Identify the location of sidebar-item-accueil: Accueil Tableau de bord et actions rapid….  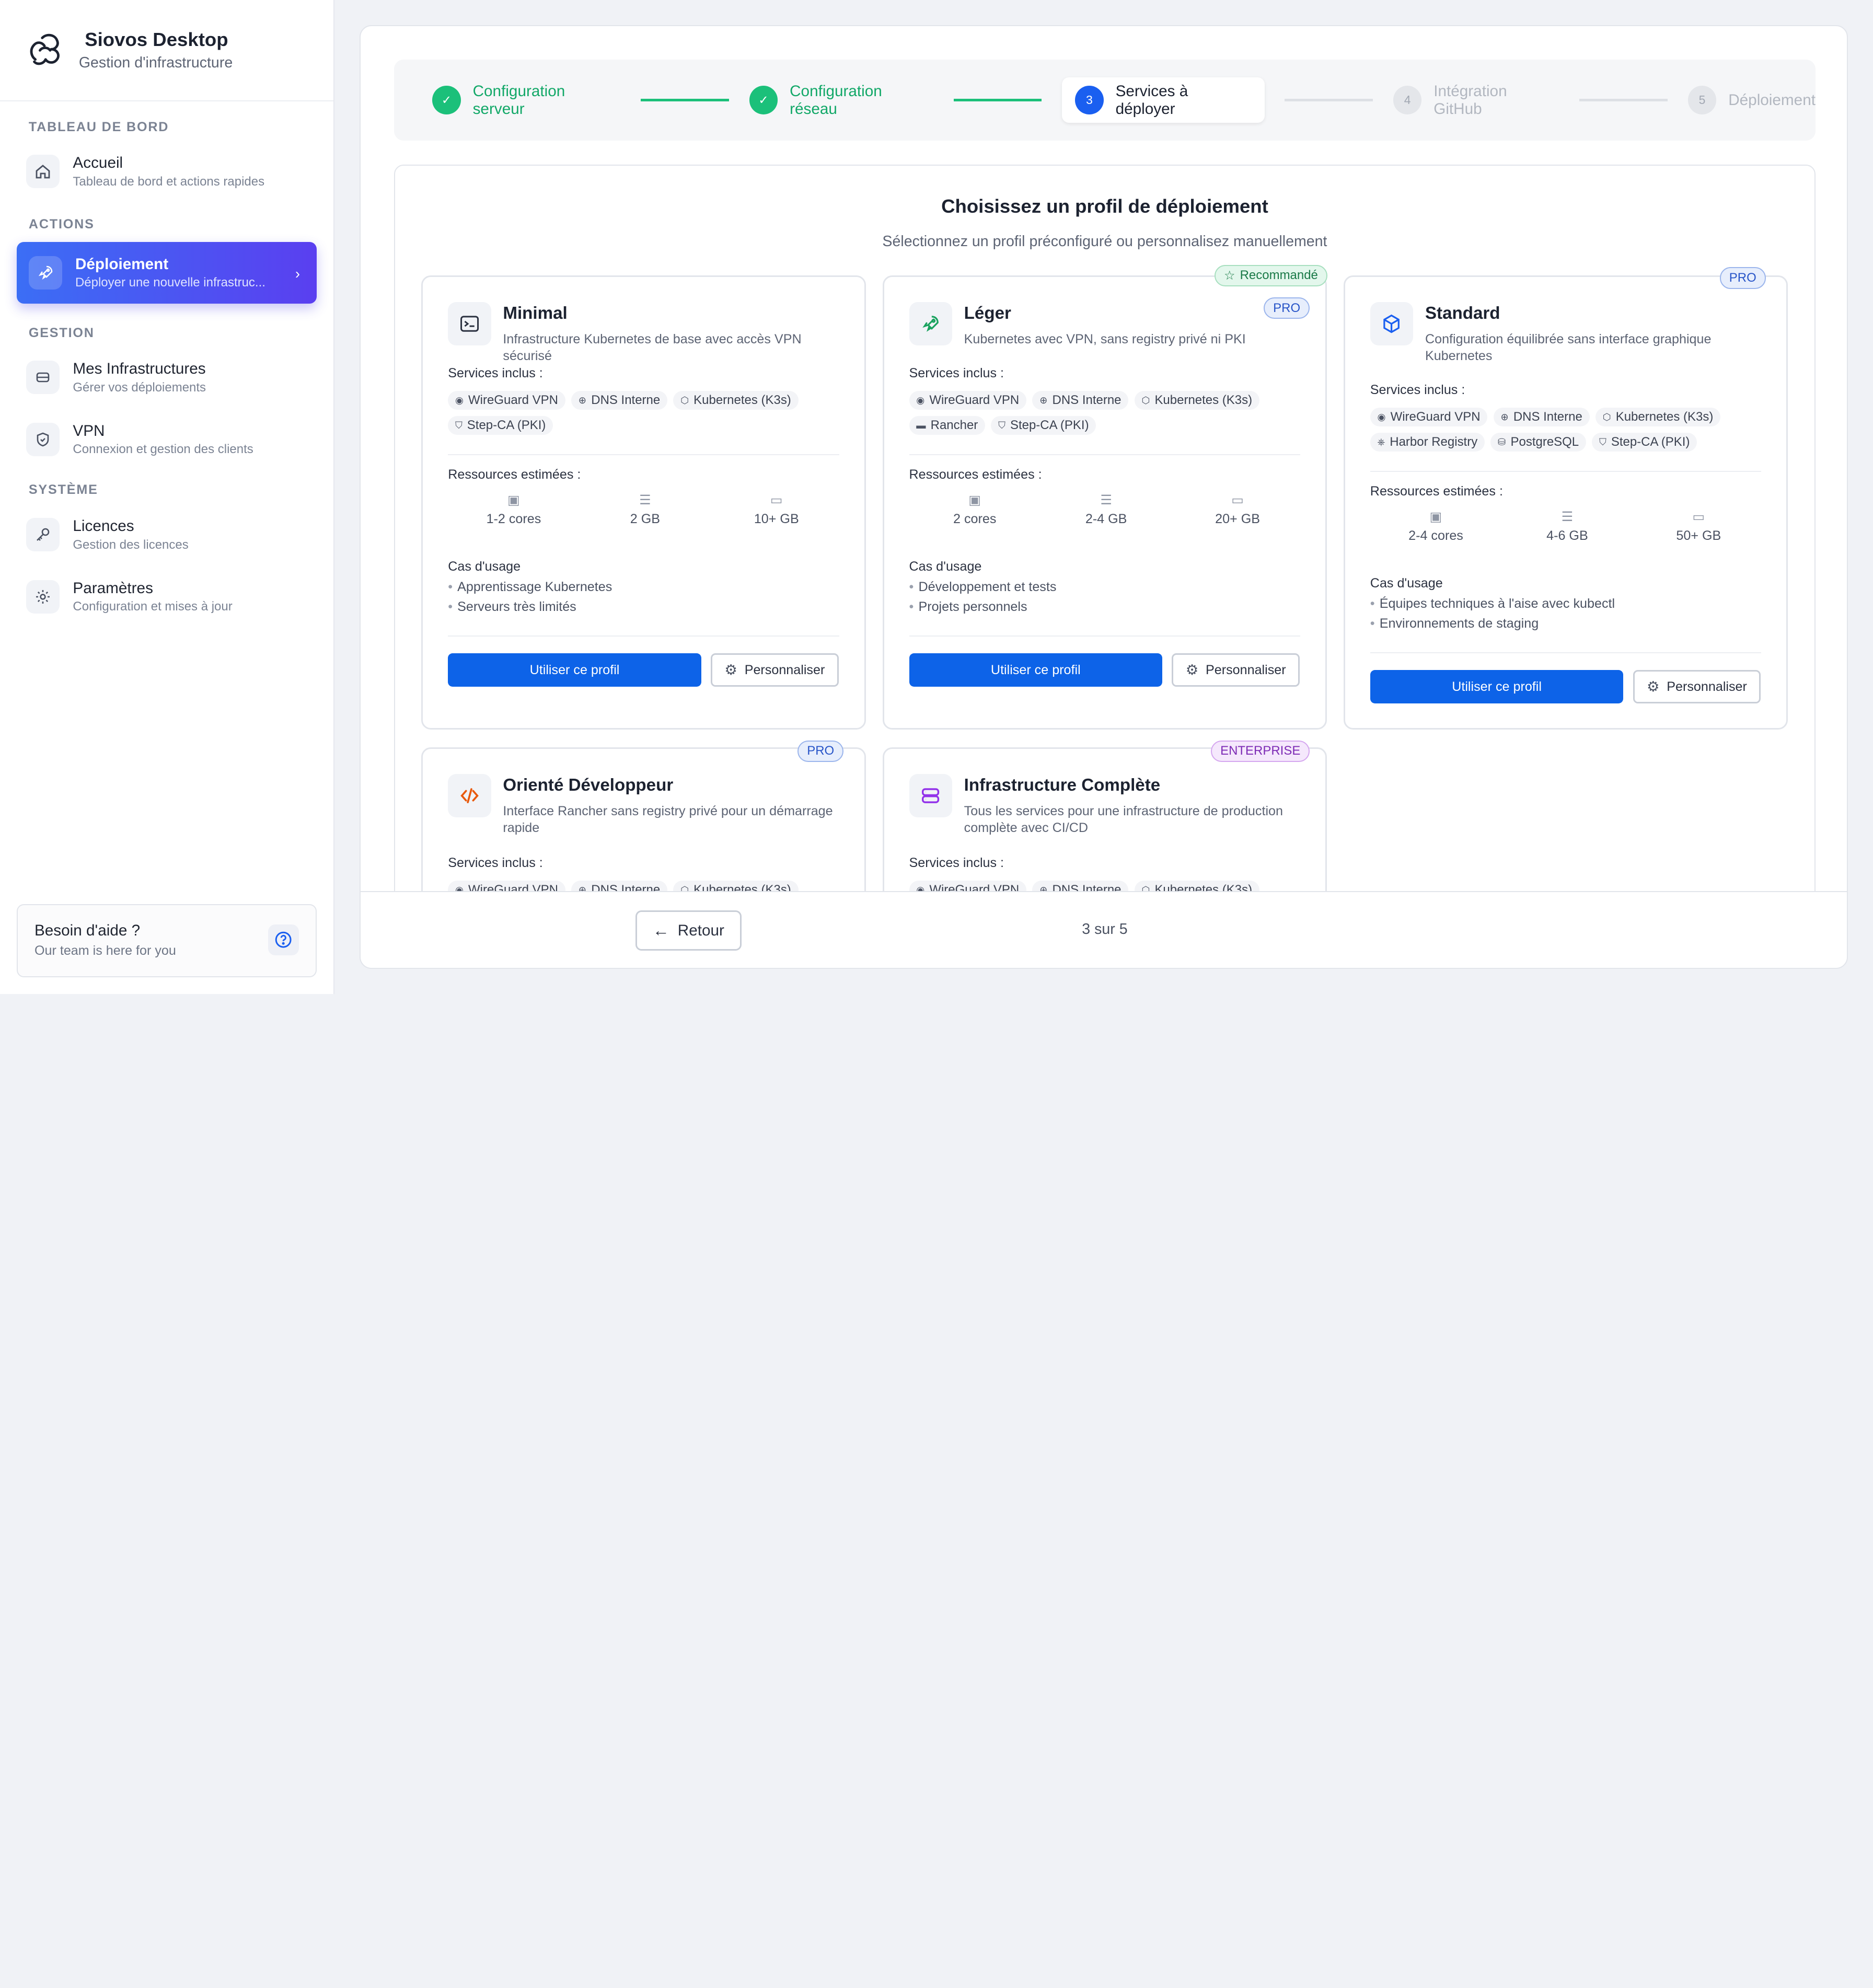
(166, 171).